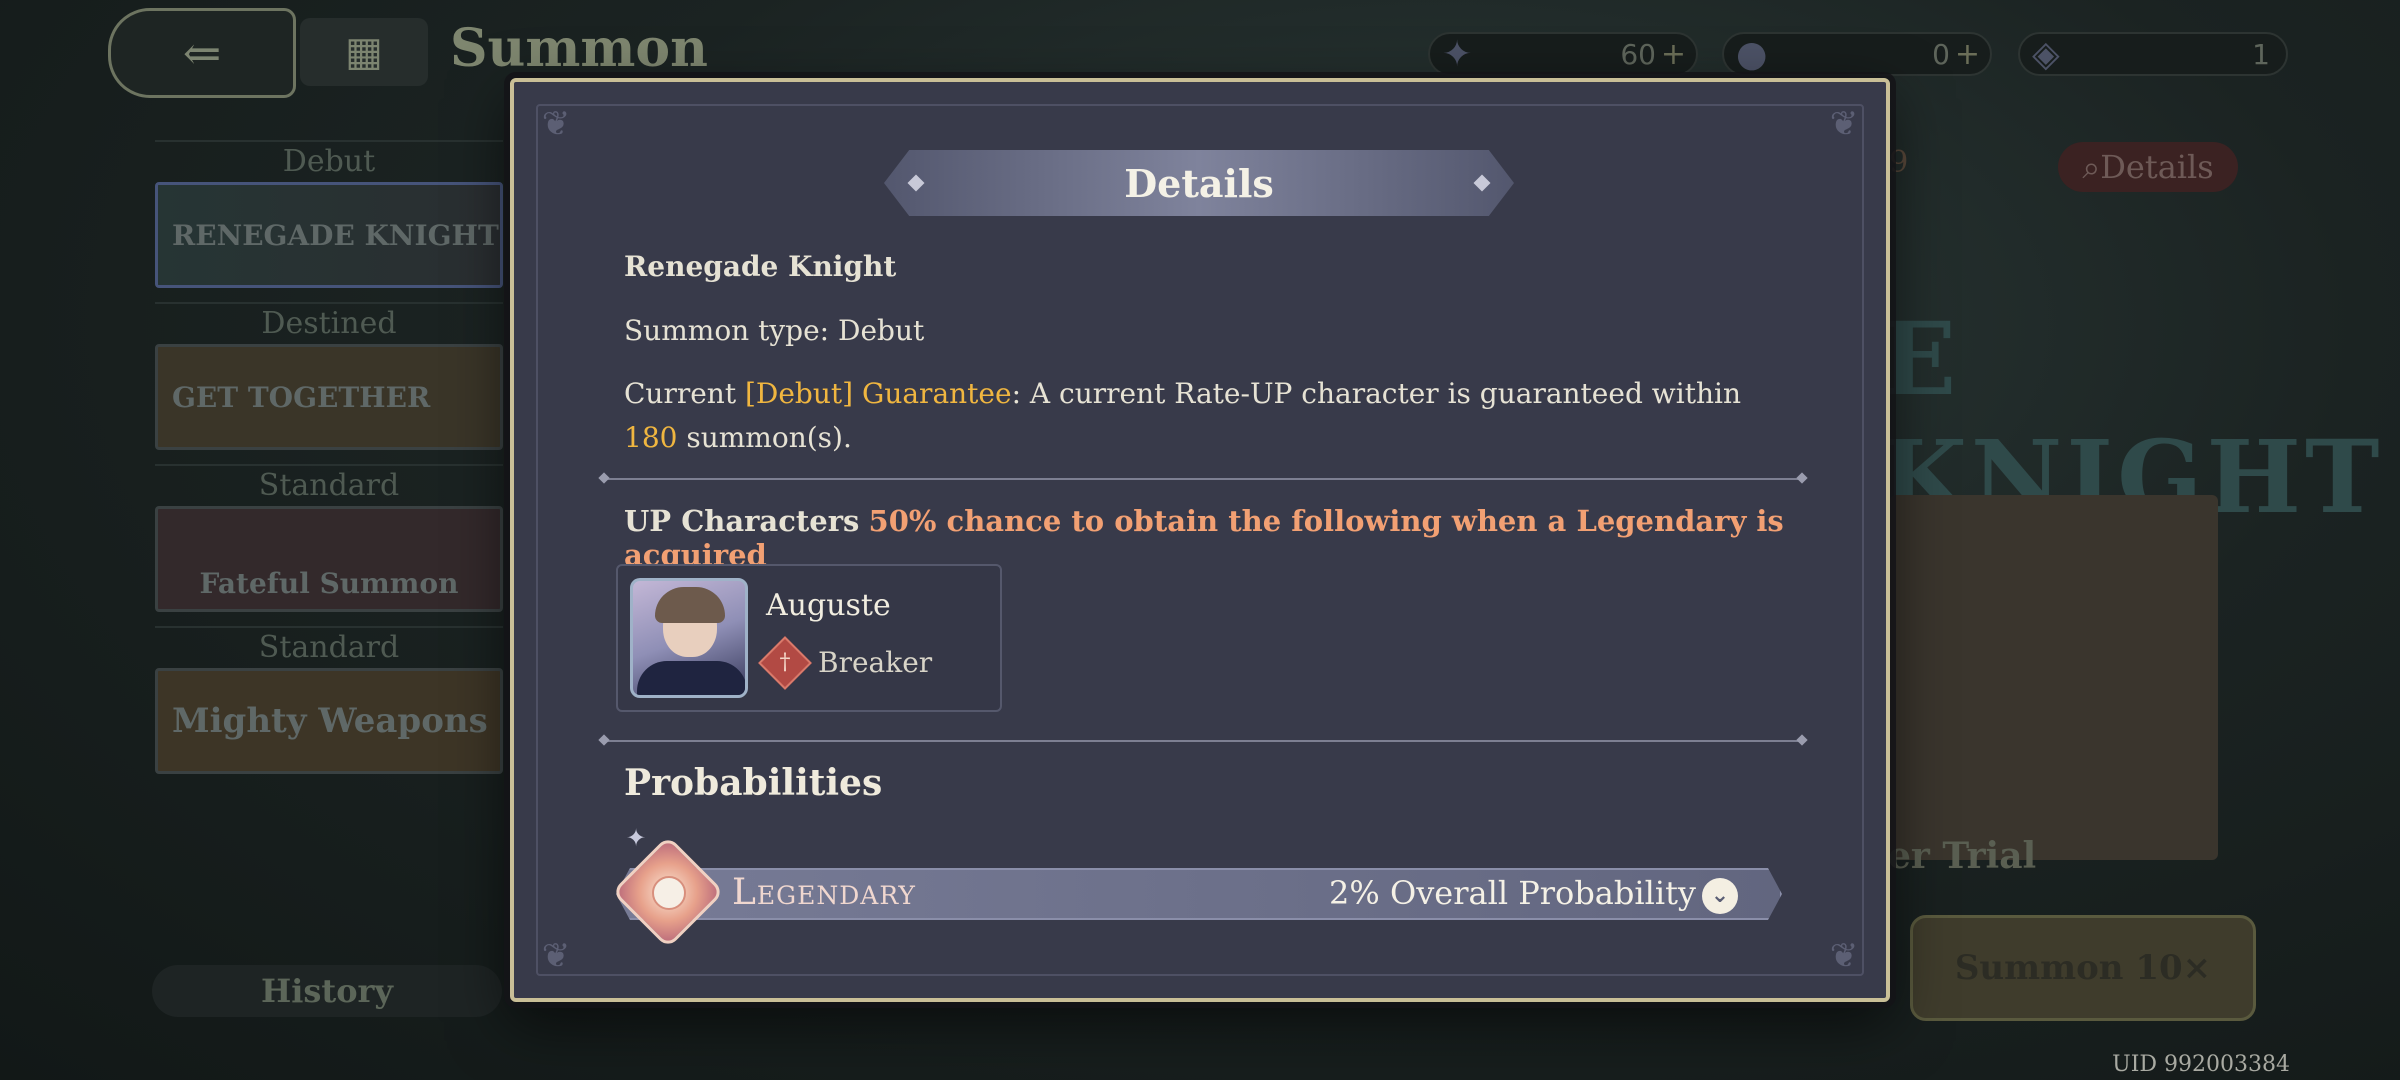 This screenshot has height=1080, width=2400. What do you see at coordinates (764, 437) in the screenshot?
I see `guarantee-suffix: summon(s).` at bounding box center [764, 437].